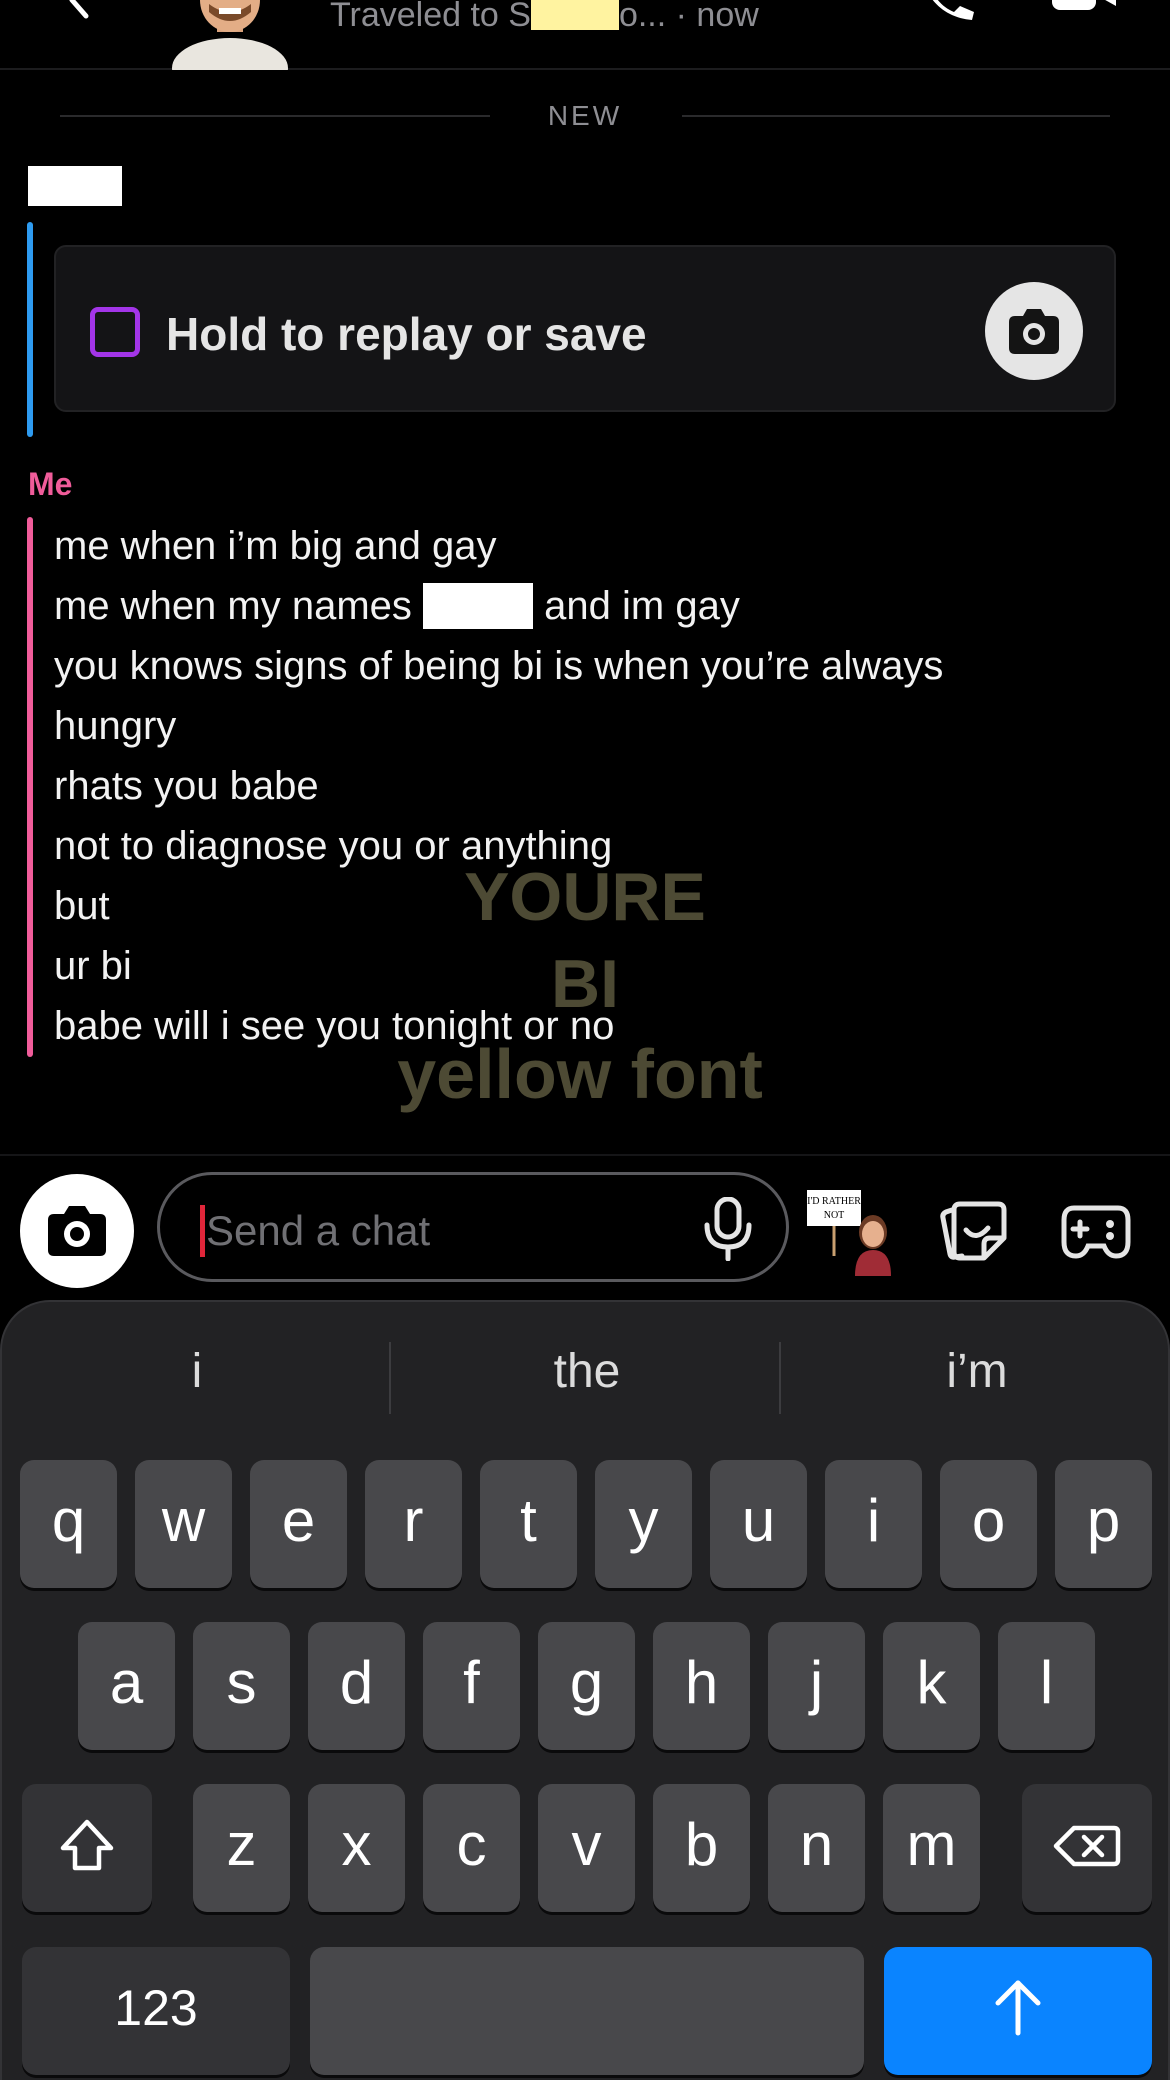  What do you see at coordinates (318, 1230) in the screenshot?
I see `chat-input-placeholder: Send a chat` at bounding box center [318, 1230].